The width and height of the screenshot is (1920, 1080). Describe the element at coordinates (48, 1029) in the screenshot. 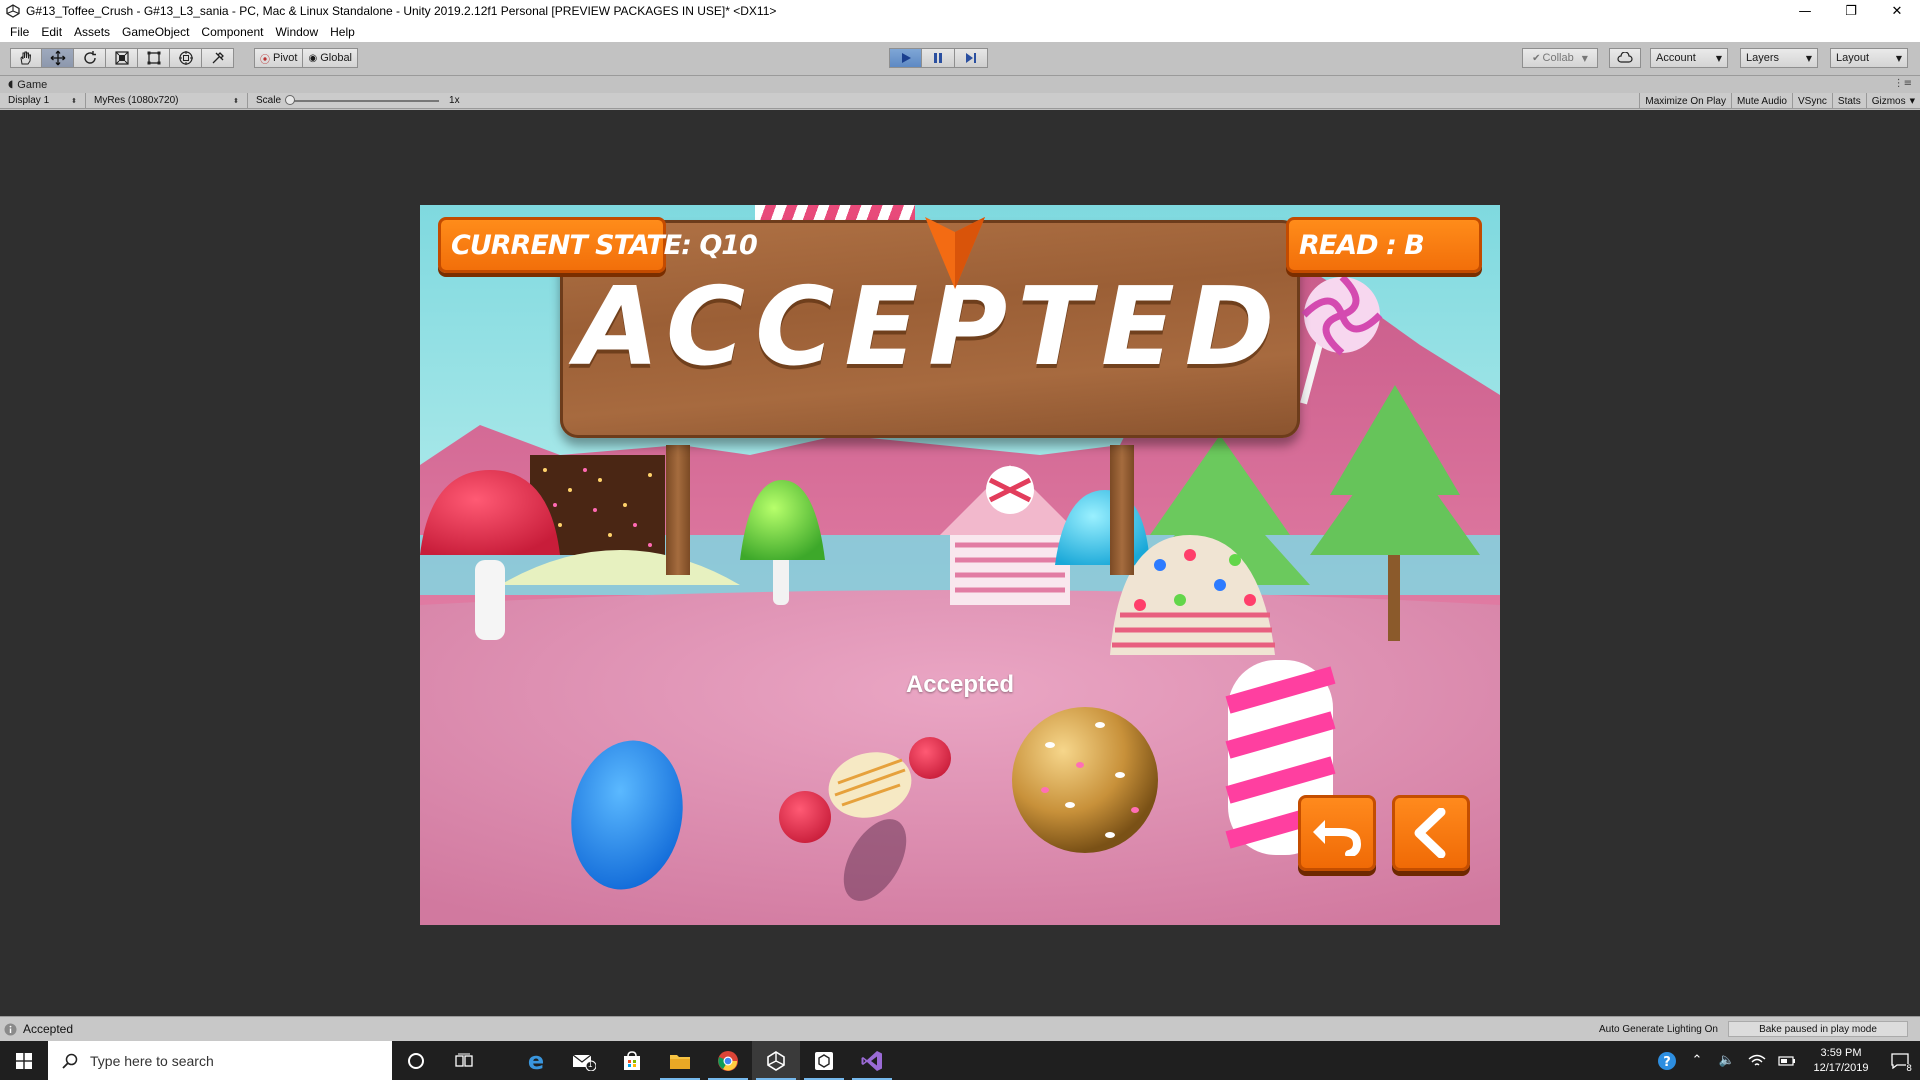

I see `console-message: Accepted` at that location.